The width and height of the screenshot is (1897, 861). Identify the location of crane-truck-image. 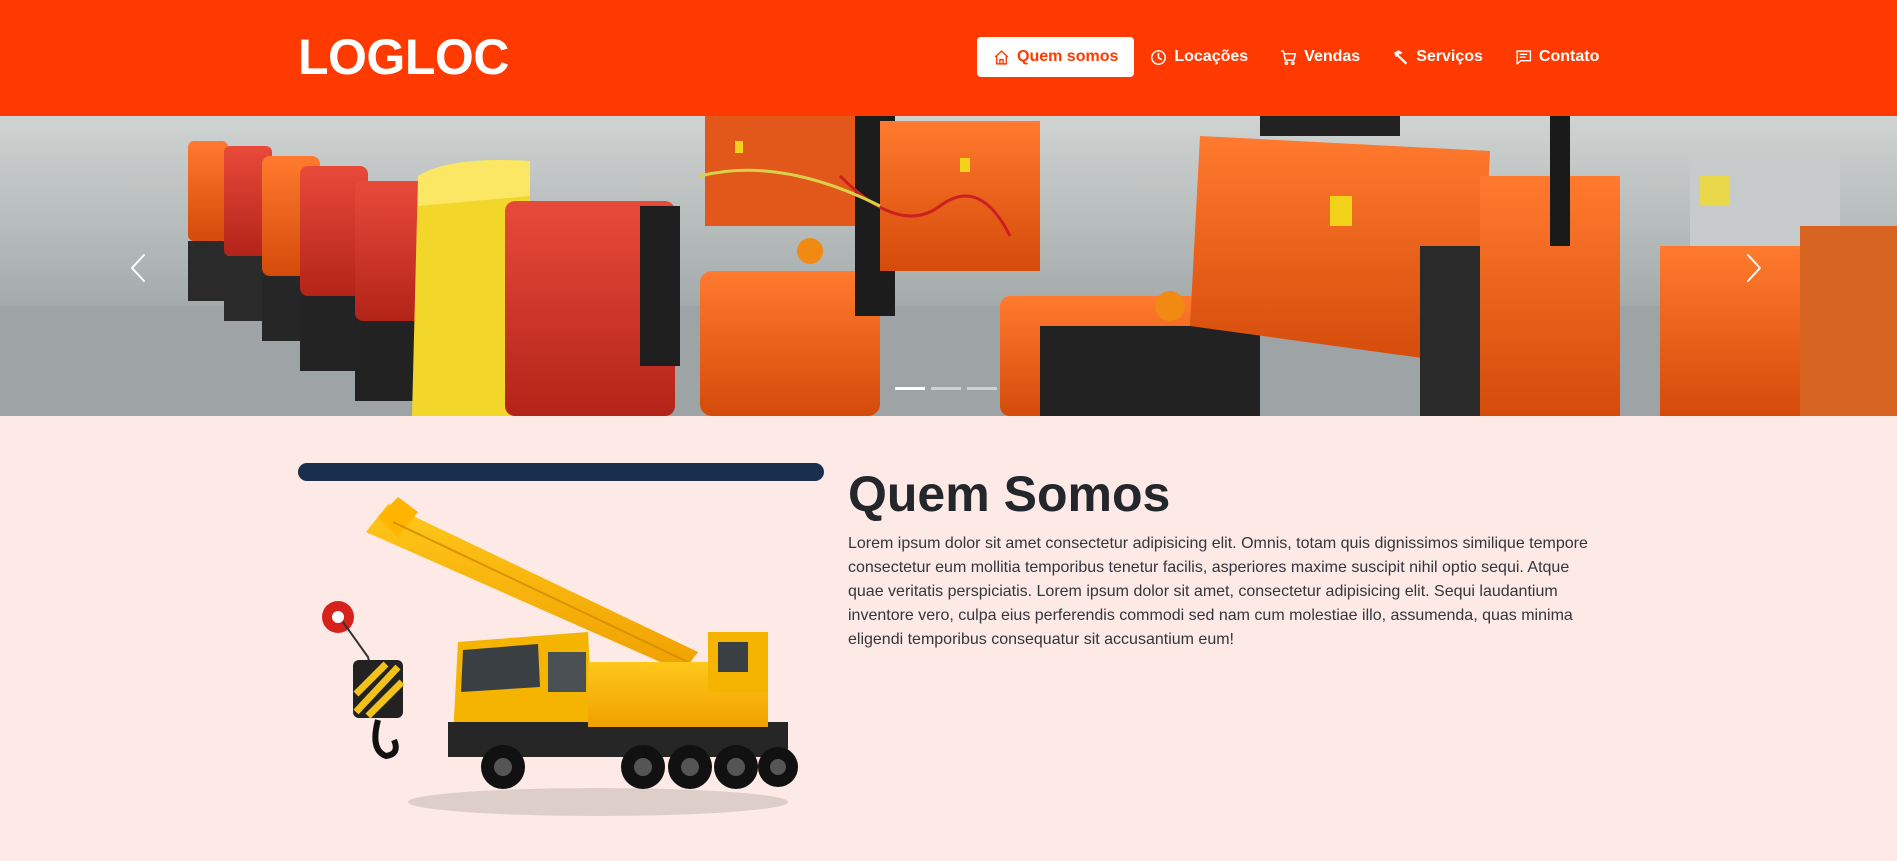
(561, 652).